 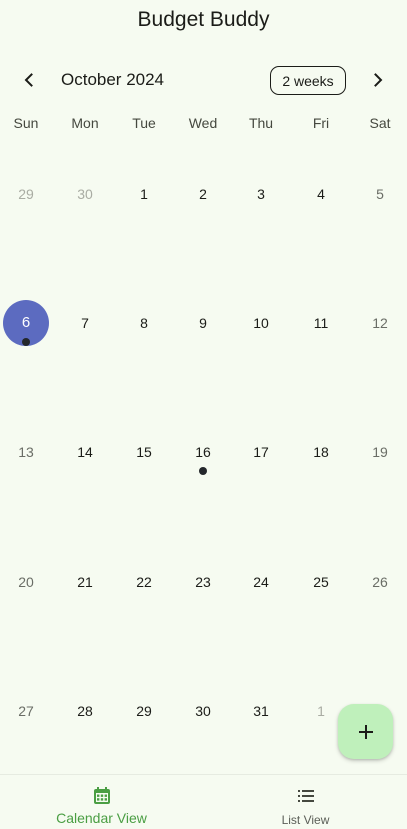 I want to click on day-of-week-label: Thu, so click(x=261, y=123).